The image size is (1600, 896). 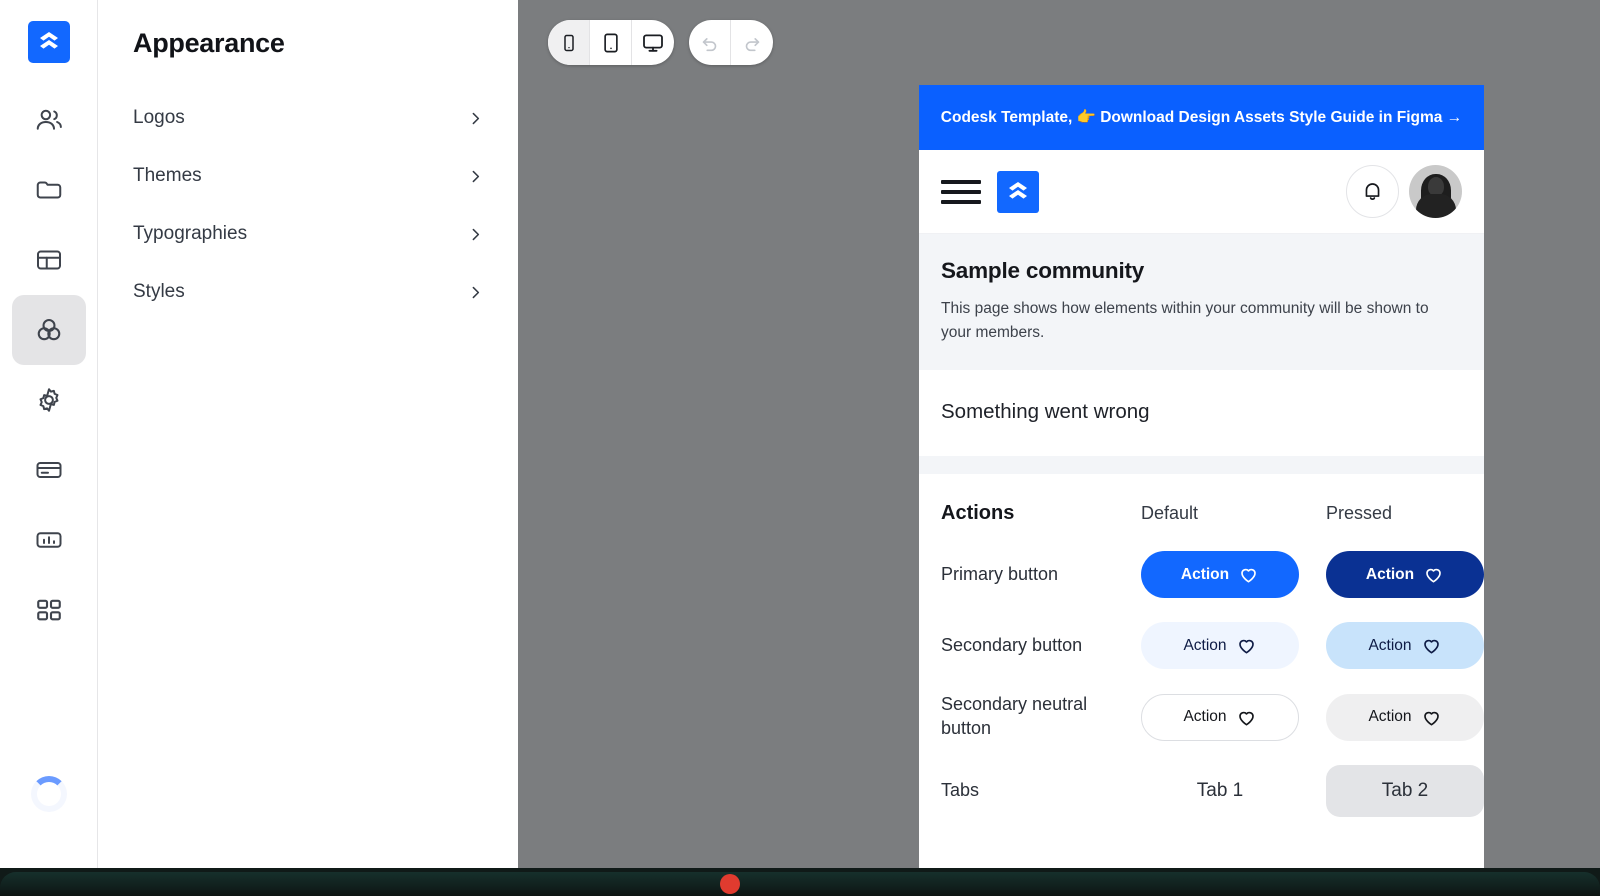 What do you see at coordinates (960, 790) in the screenshot?
I see `row-label-tabs: Tabs` at bounding box center [960, 790].